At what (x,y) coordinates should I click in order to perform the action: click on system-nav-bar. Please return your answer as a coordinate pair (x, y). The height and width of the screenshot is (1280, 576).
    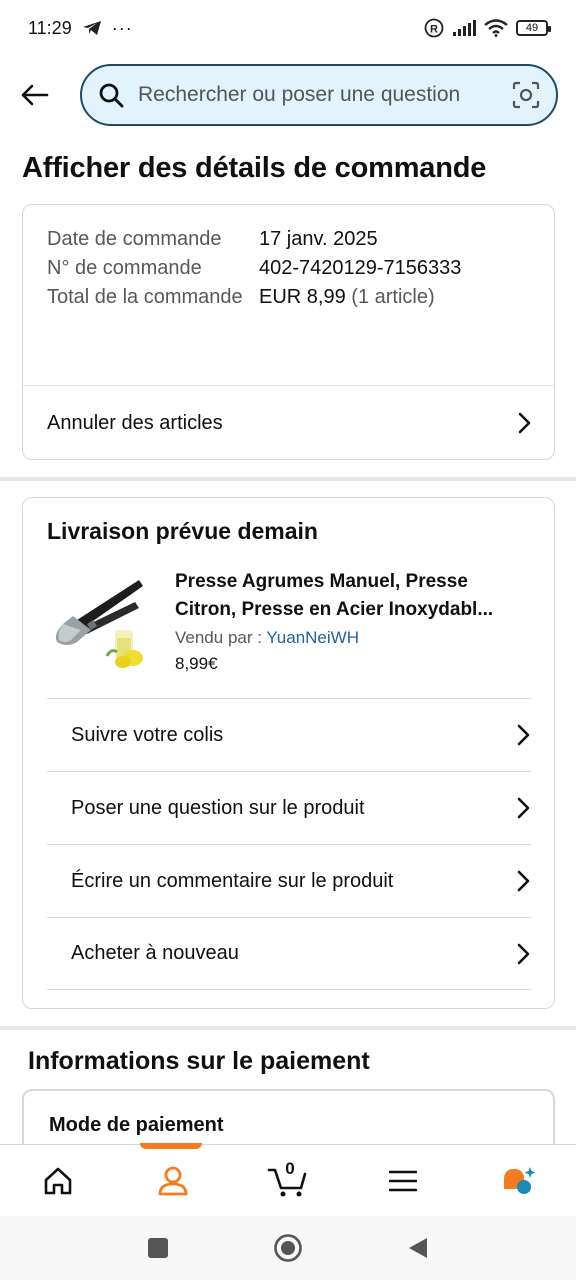
    Looking at the image, I should click on (288, 1248).